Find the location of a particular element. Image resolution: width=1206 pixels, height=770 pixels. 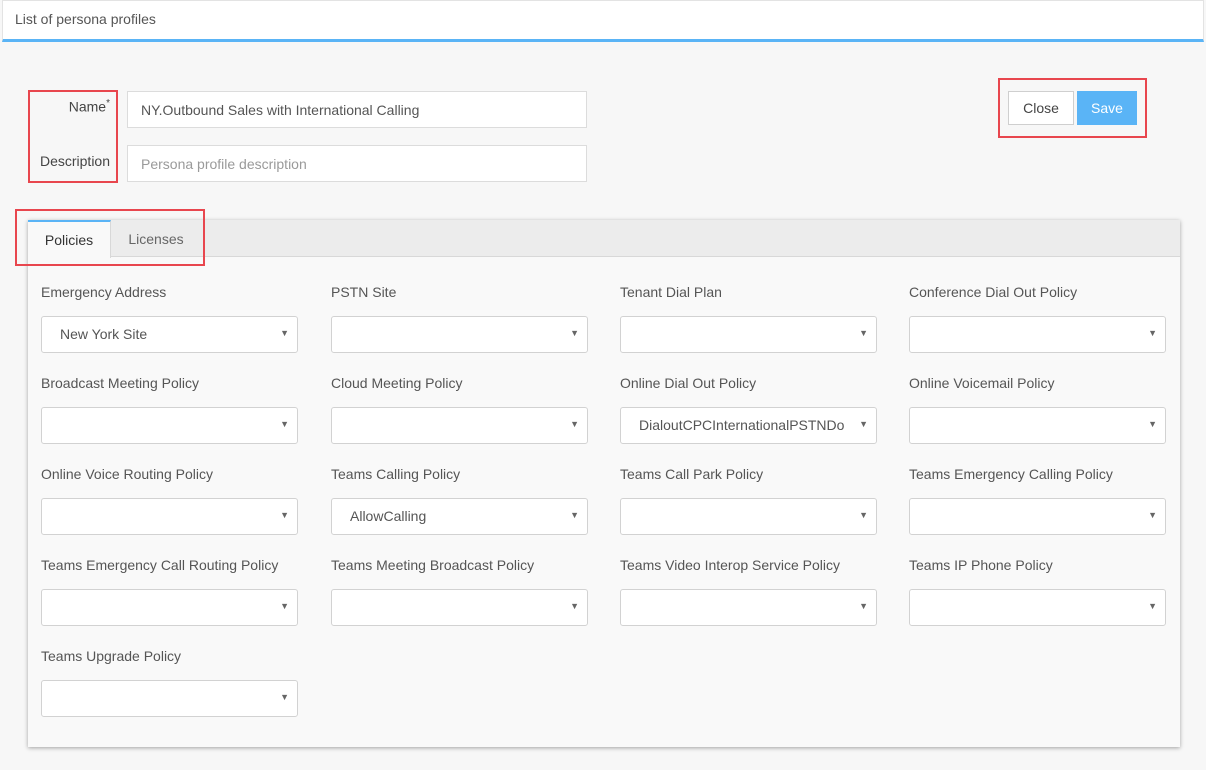

policy-label: Teams IP Phone Policy is located at coordinates (981, 565).